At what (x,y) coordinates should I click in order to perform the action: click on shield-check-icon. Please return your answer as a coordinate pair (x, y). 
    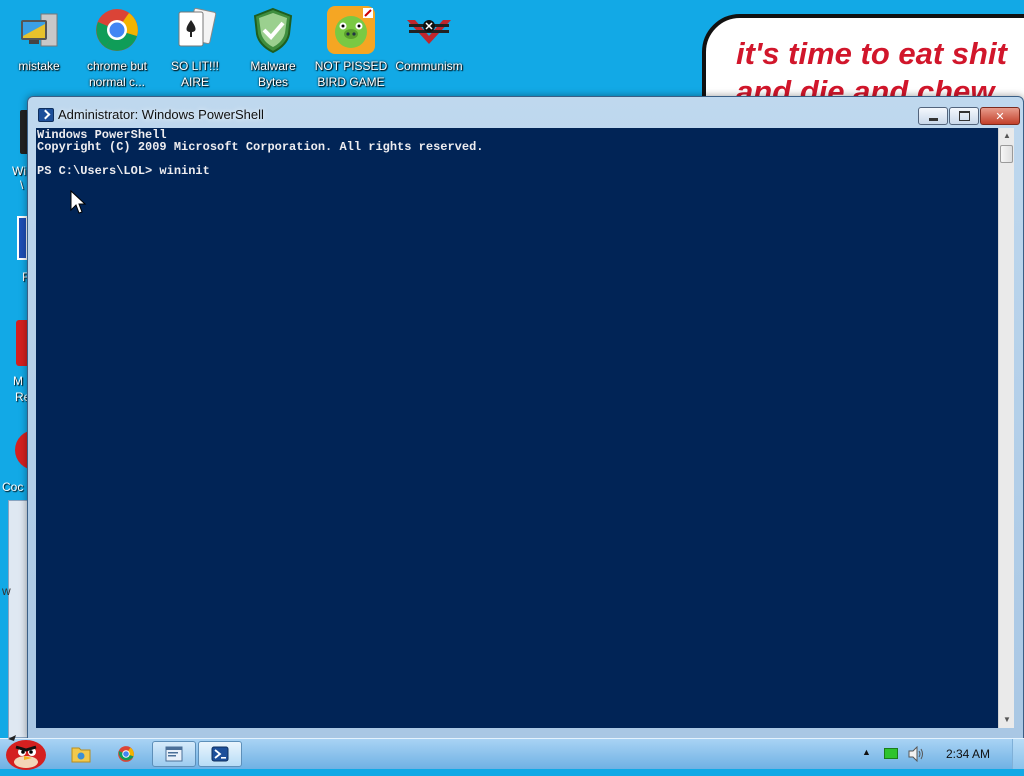
    Looking at the image, I should click on (273, 30).